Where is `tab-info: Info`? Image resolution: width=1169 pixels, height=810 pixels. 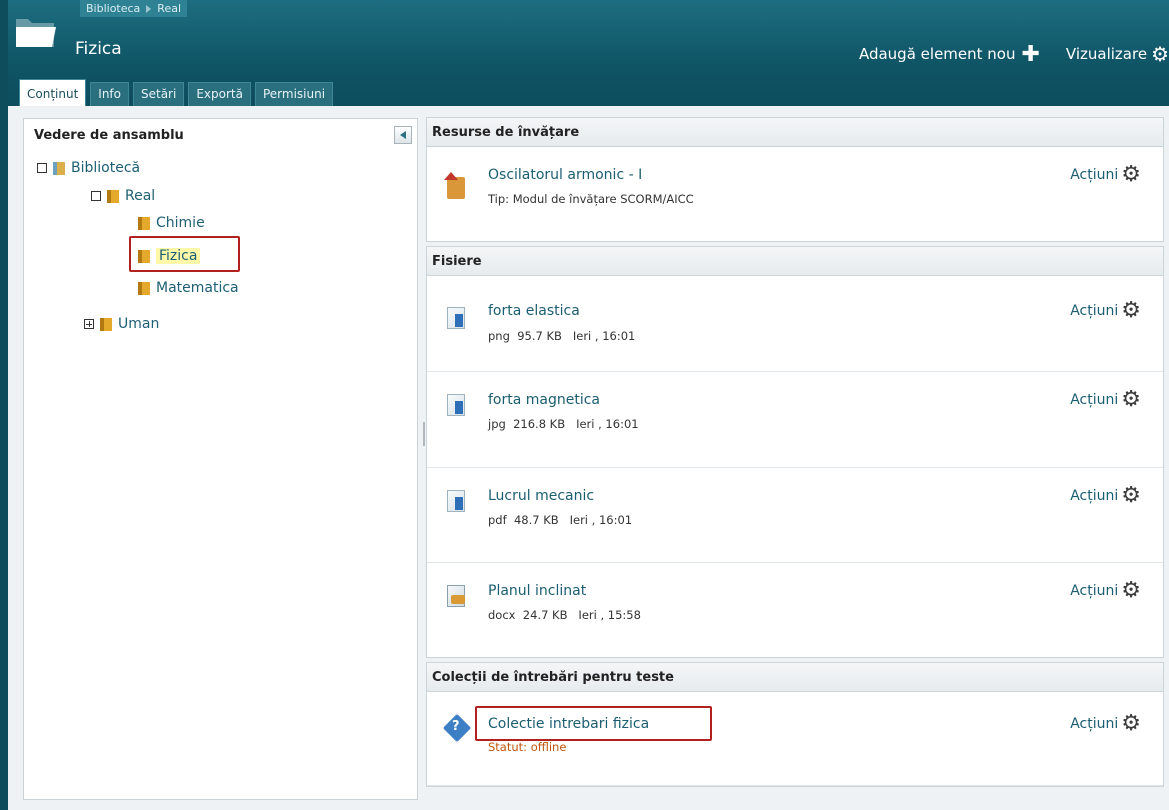 tab-info: Info is located at coordinates (109, 94).